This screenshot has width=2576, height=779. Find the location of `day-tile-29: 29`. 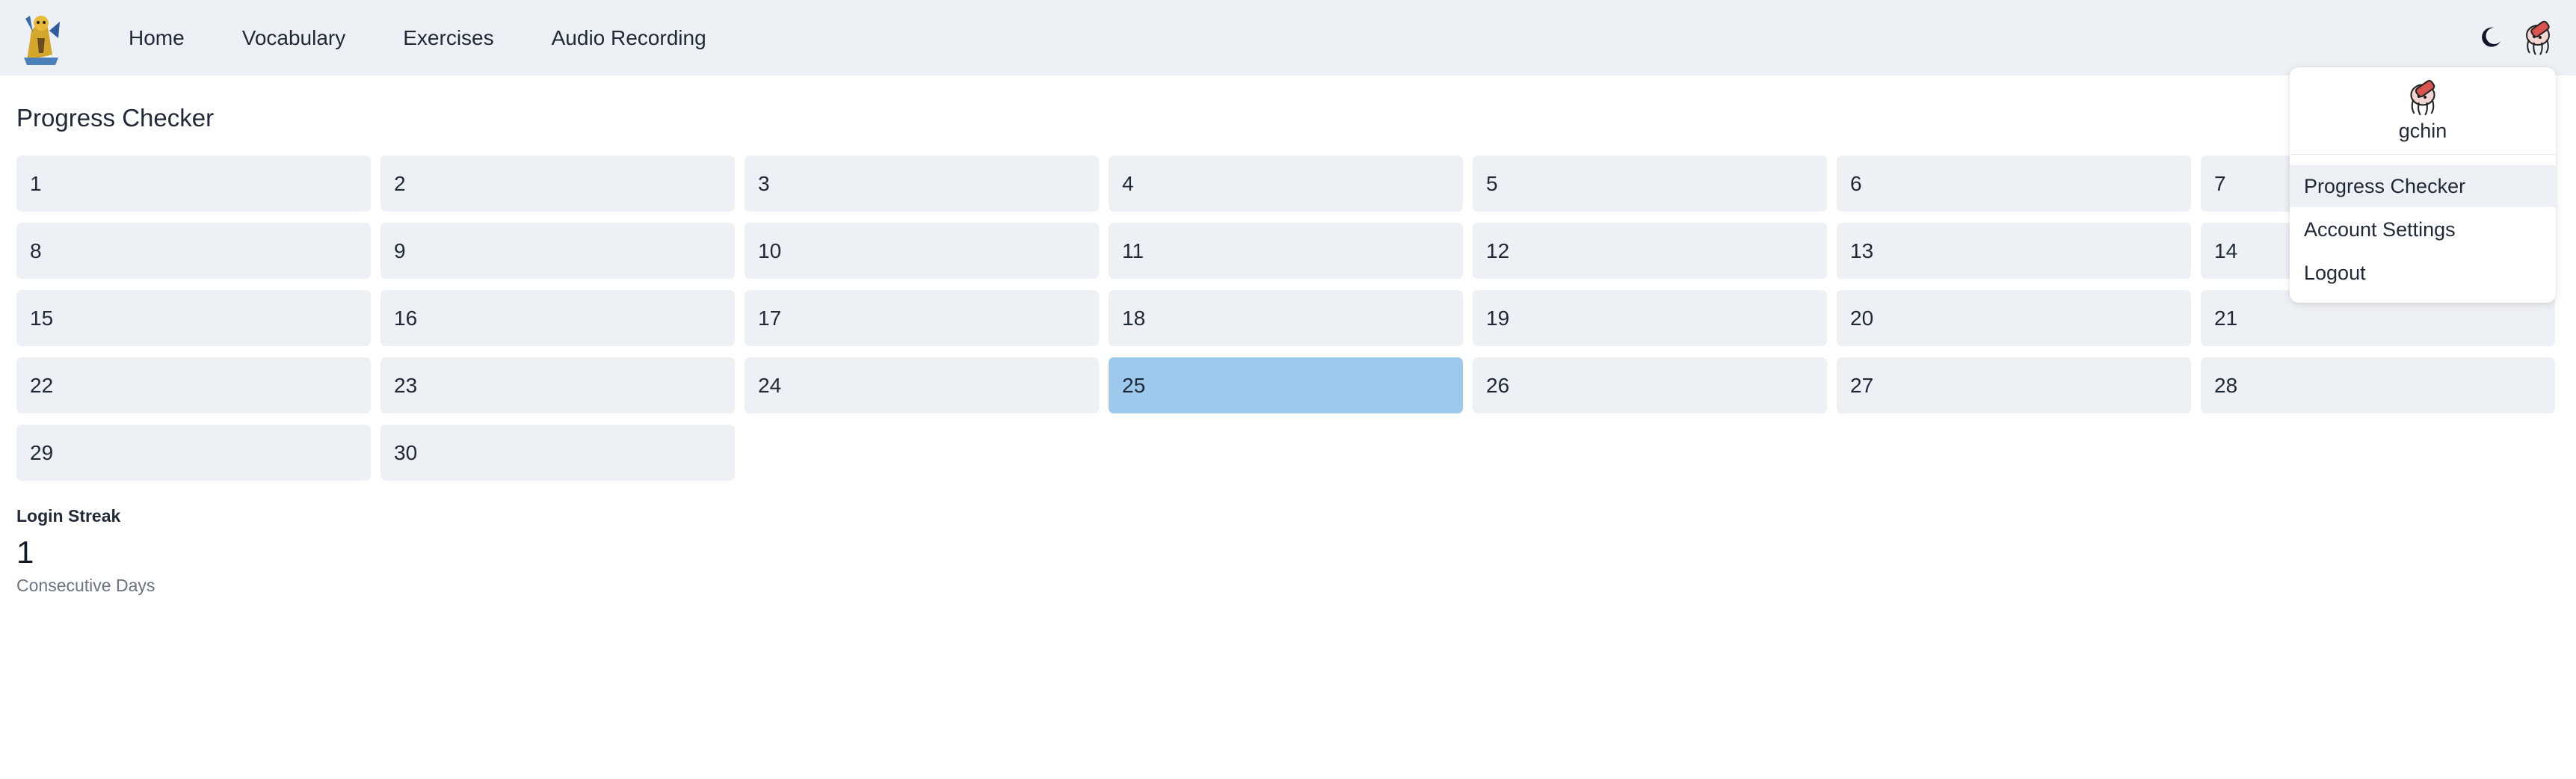

day-tile-29: 29 is located at coordinates (193, 453).